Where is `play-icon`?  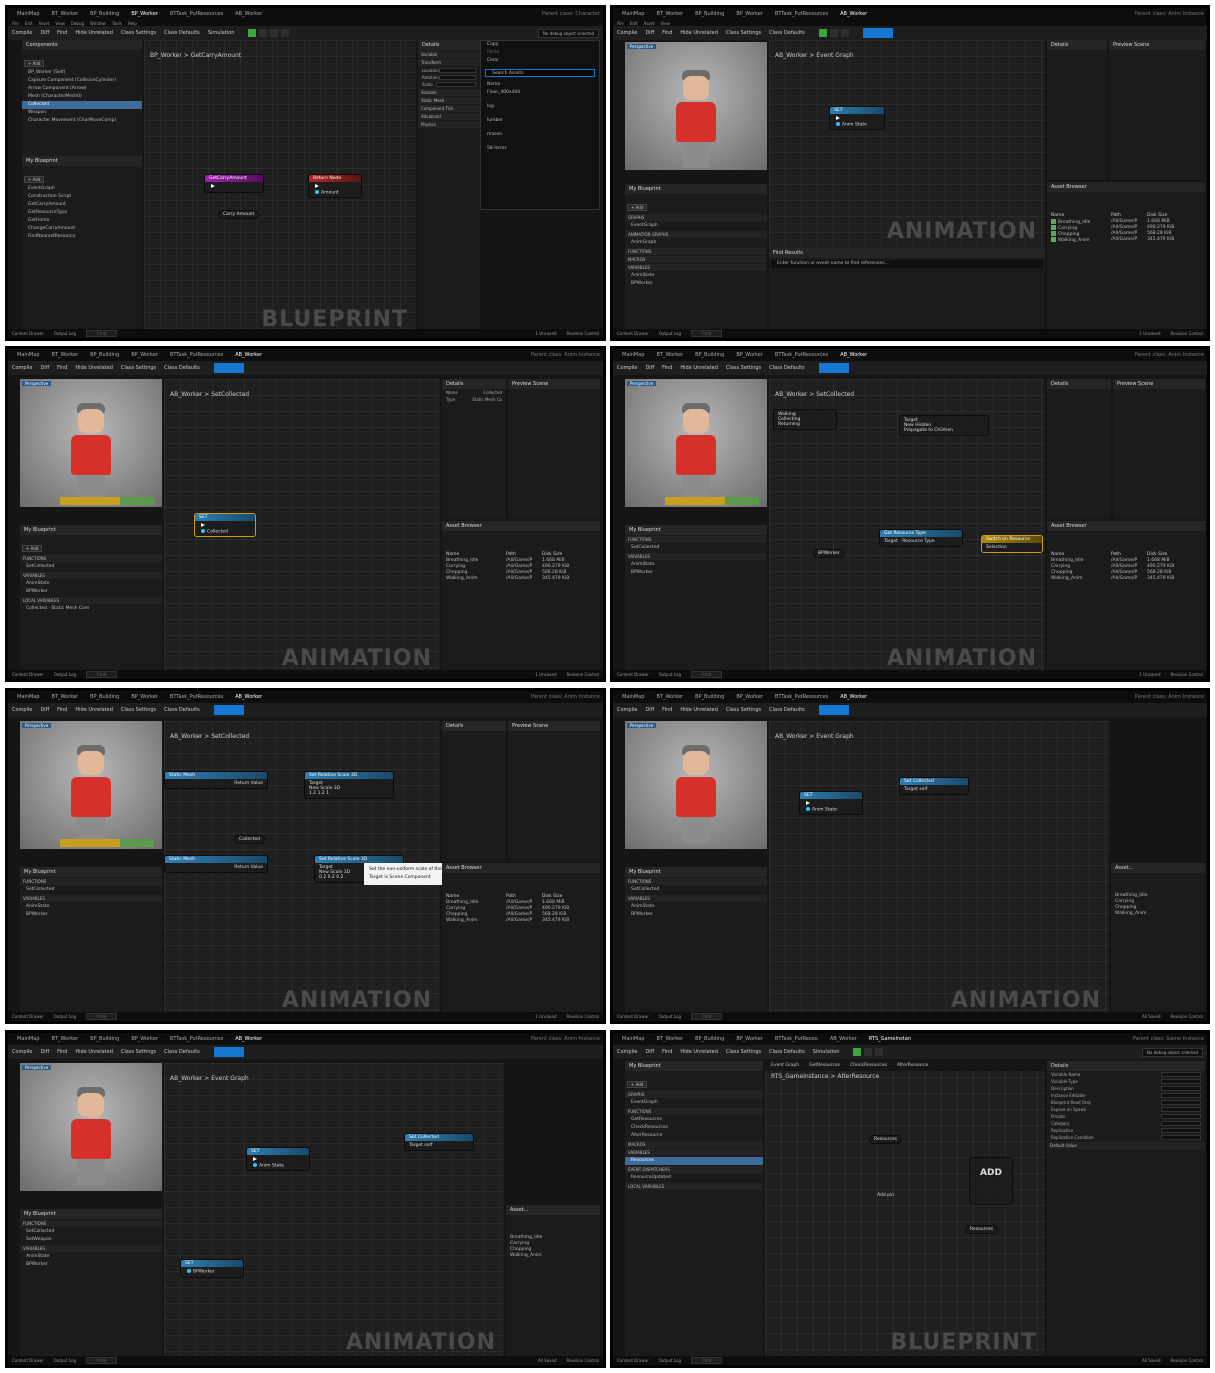 play-icon is located at coordinates (822, 33).